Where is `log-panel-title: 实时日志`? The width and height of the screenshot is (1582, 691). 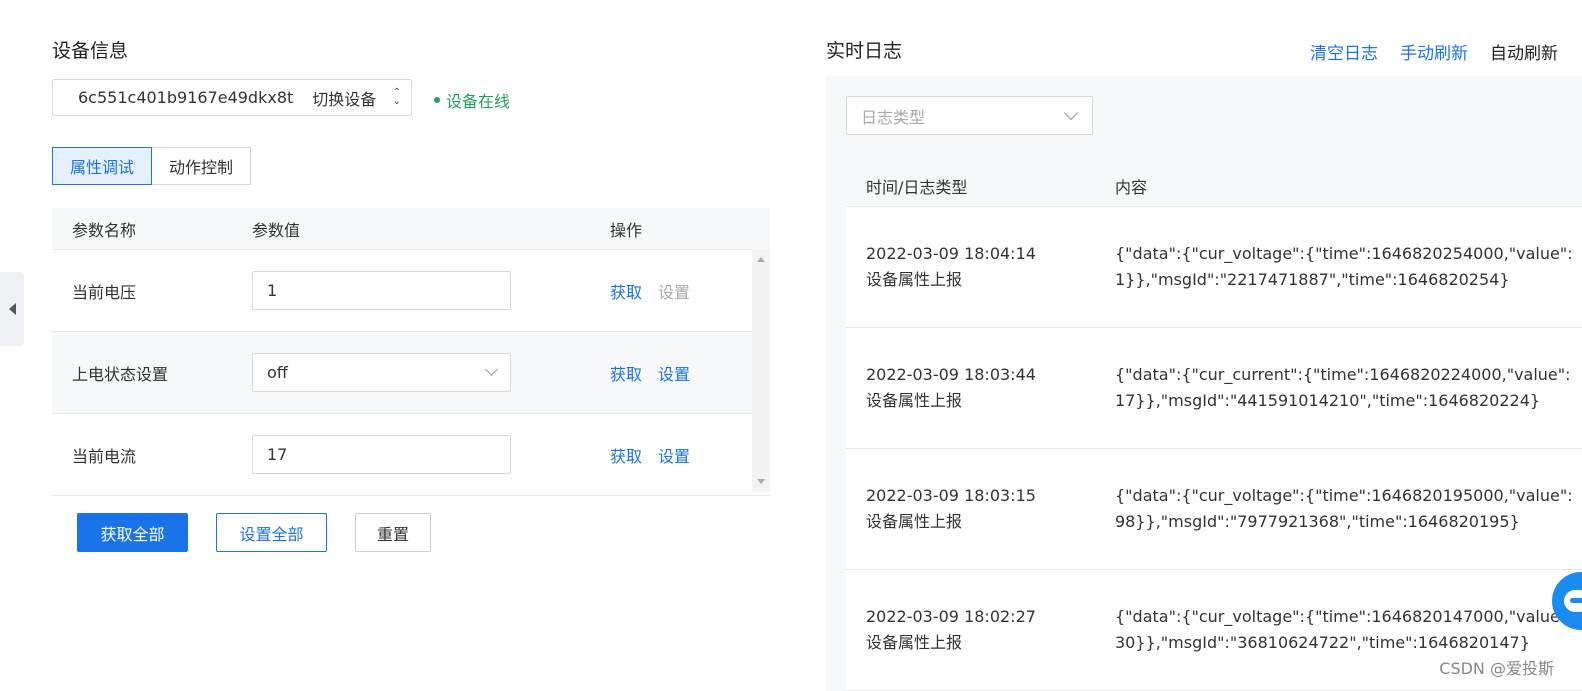
log-panel-title: 实时日志 is located at coordinates (864, 51).